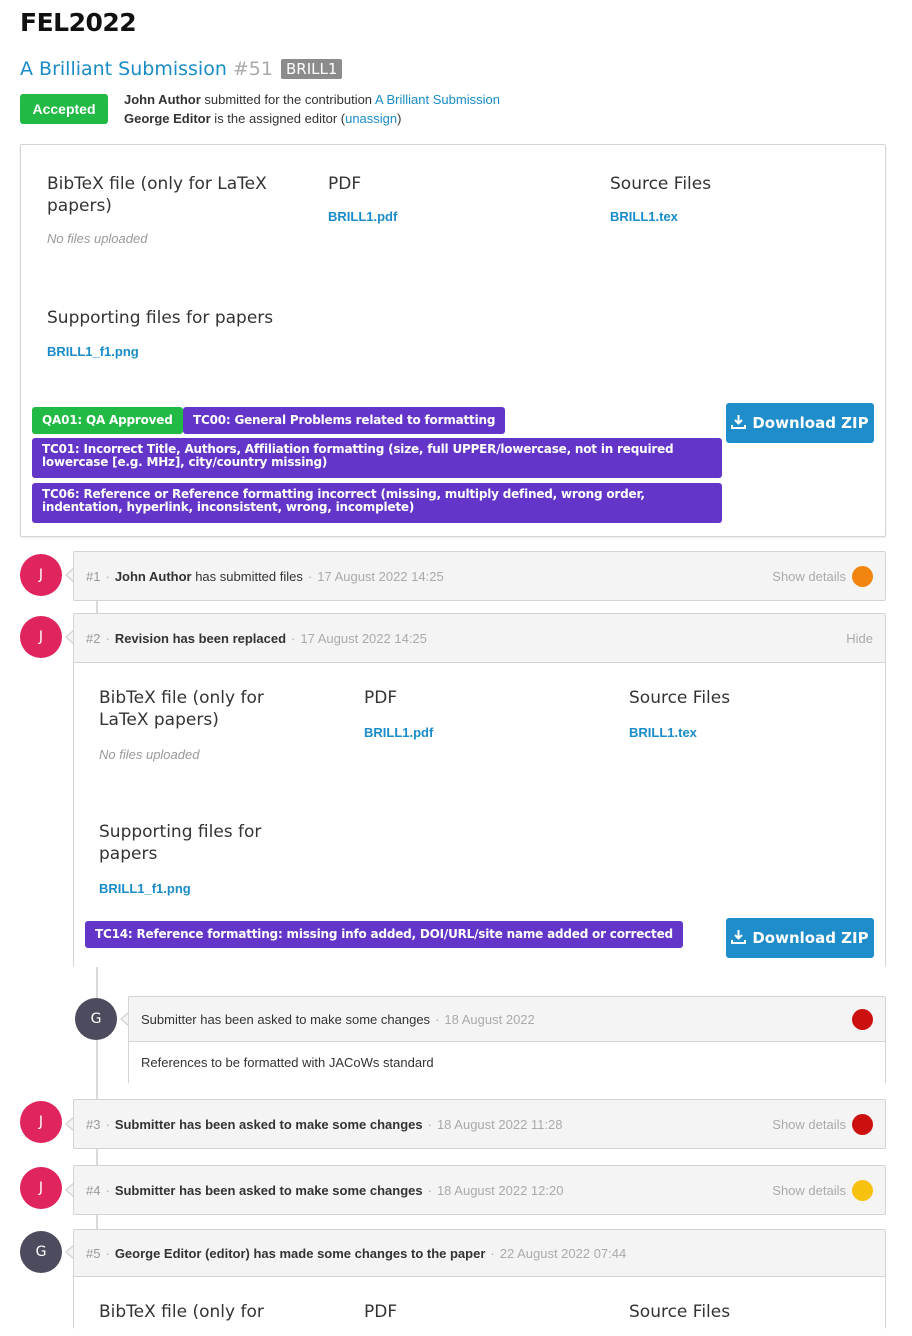  What do you see at coordinates (563, 1253) in the screenshot?
I see `entry-date: 22 August 2022 07:44` at bounding box center [563, 1253].